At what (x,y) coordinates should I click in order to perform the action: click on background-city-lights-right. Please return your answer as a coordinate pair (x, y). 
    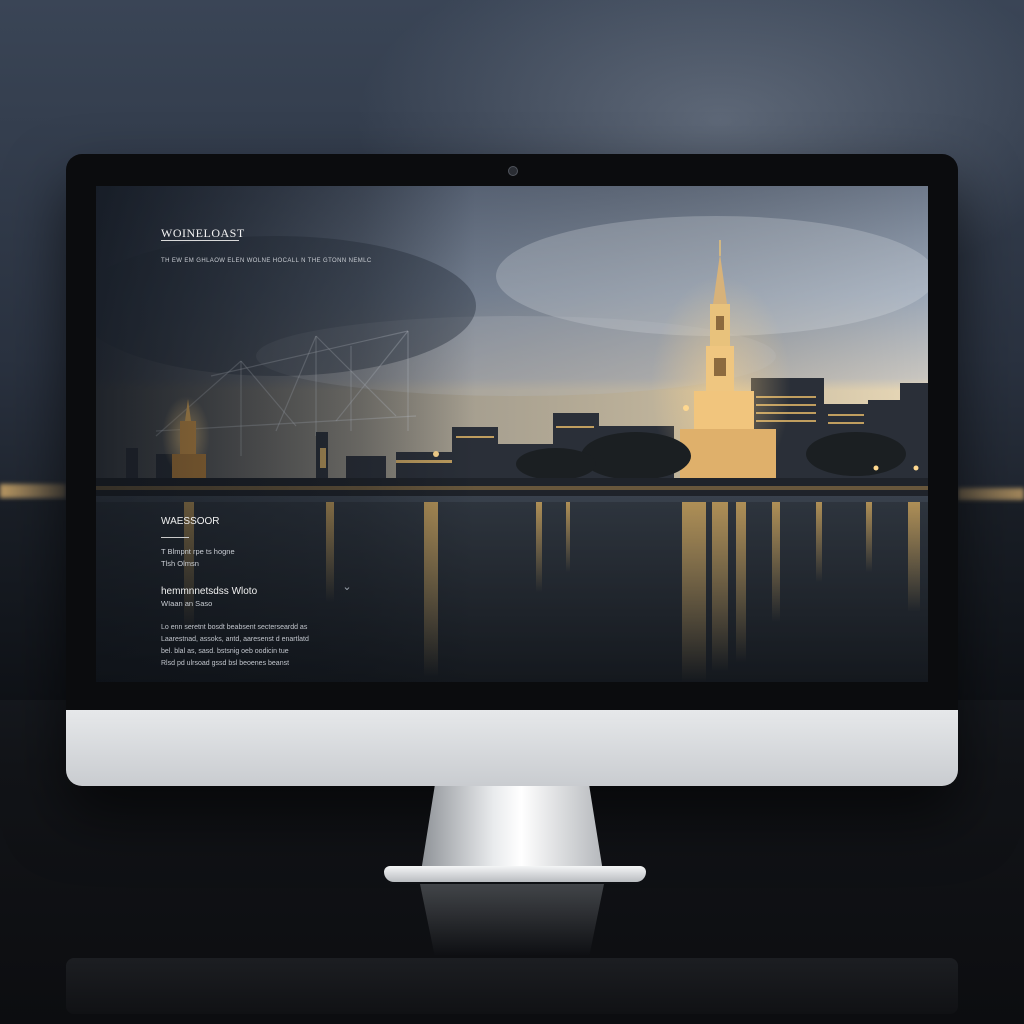
    Looking at the image, I should click on (991, 494).